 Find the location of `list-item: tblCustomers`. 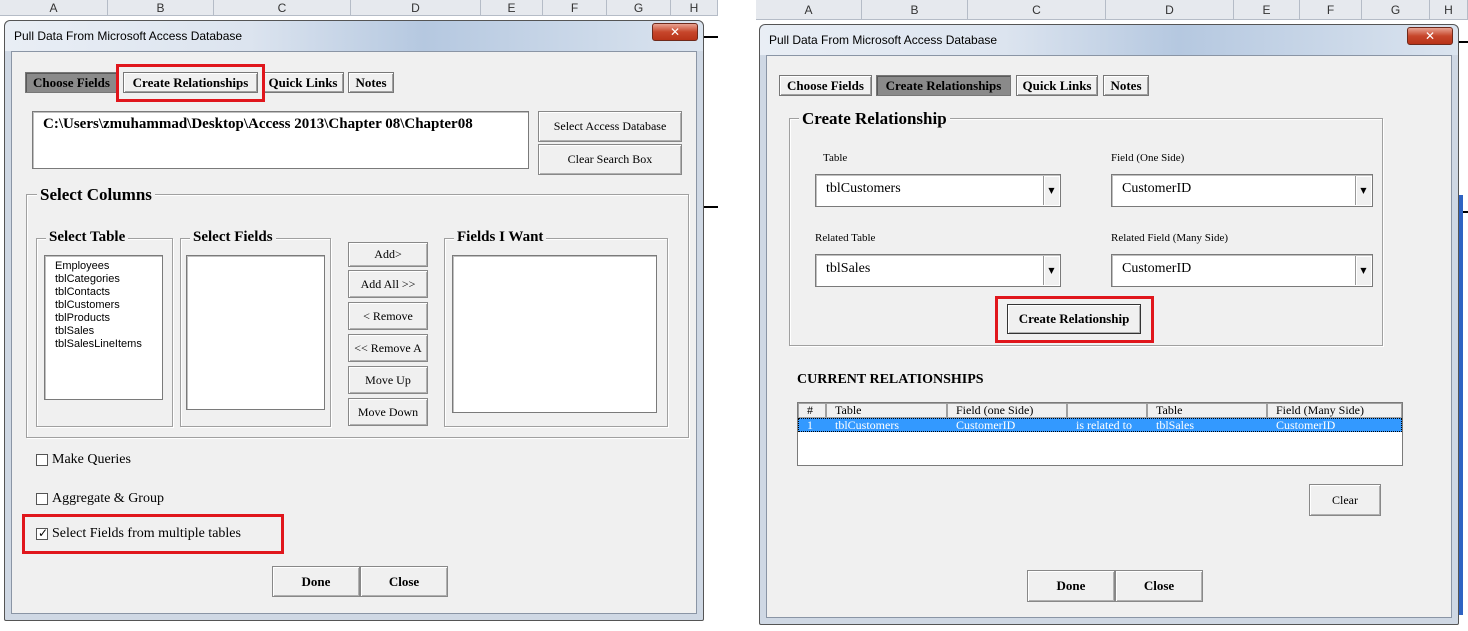

list-item: tblCustomers is located at coordinates (103, 305).